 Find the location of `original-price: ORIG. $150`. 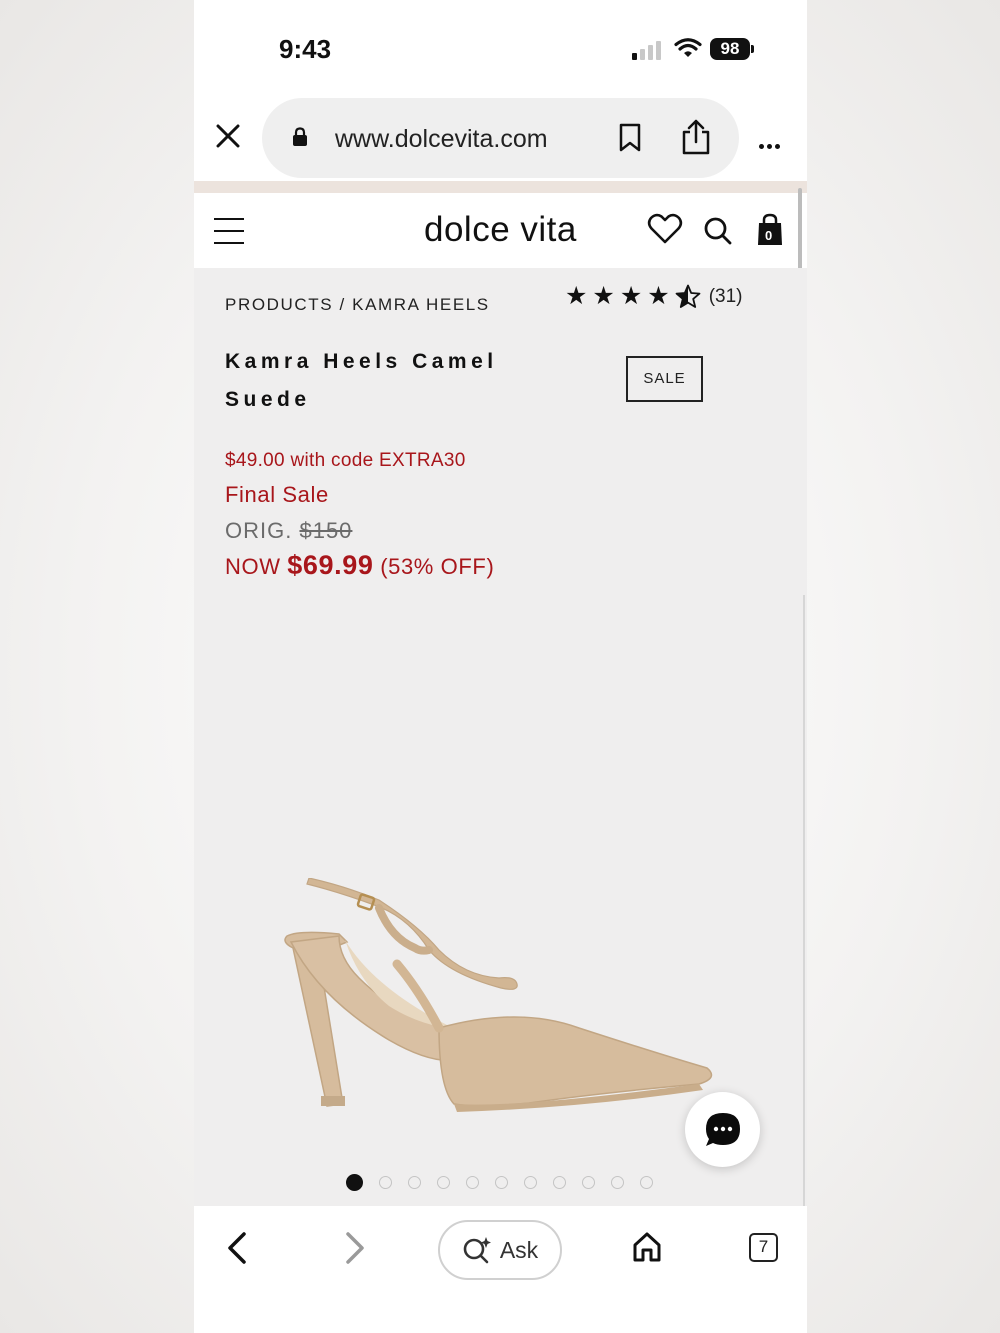

original-price: ORIG. $150 is located at coordinates (288, 531).